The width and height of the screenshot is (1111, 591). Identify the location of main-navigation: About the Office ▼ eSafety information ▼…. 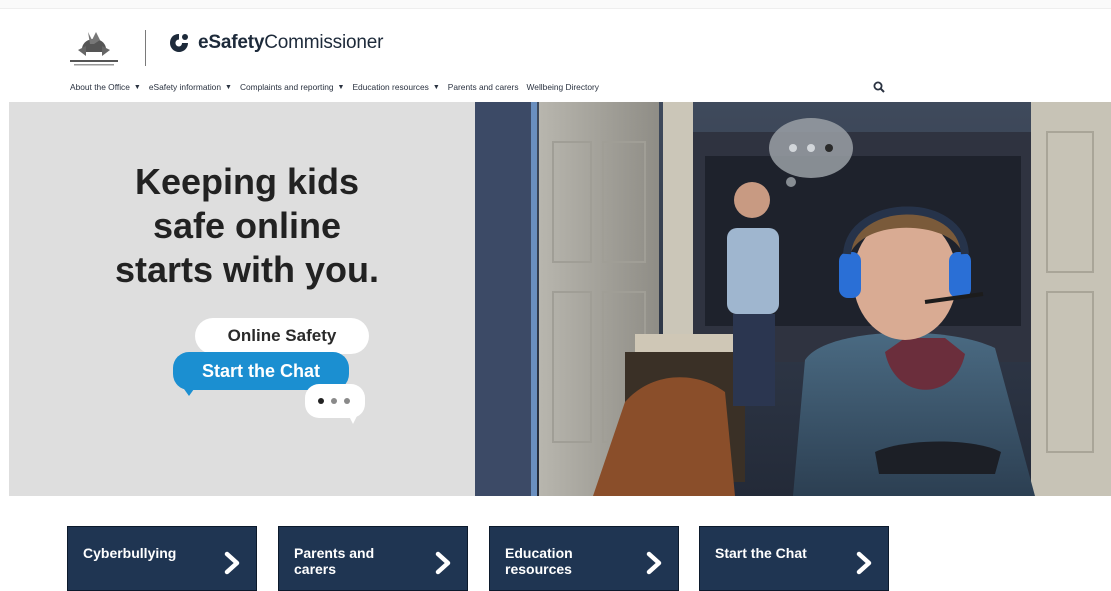
(485, 87).